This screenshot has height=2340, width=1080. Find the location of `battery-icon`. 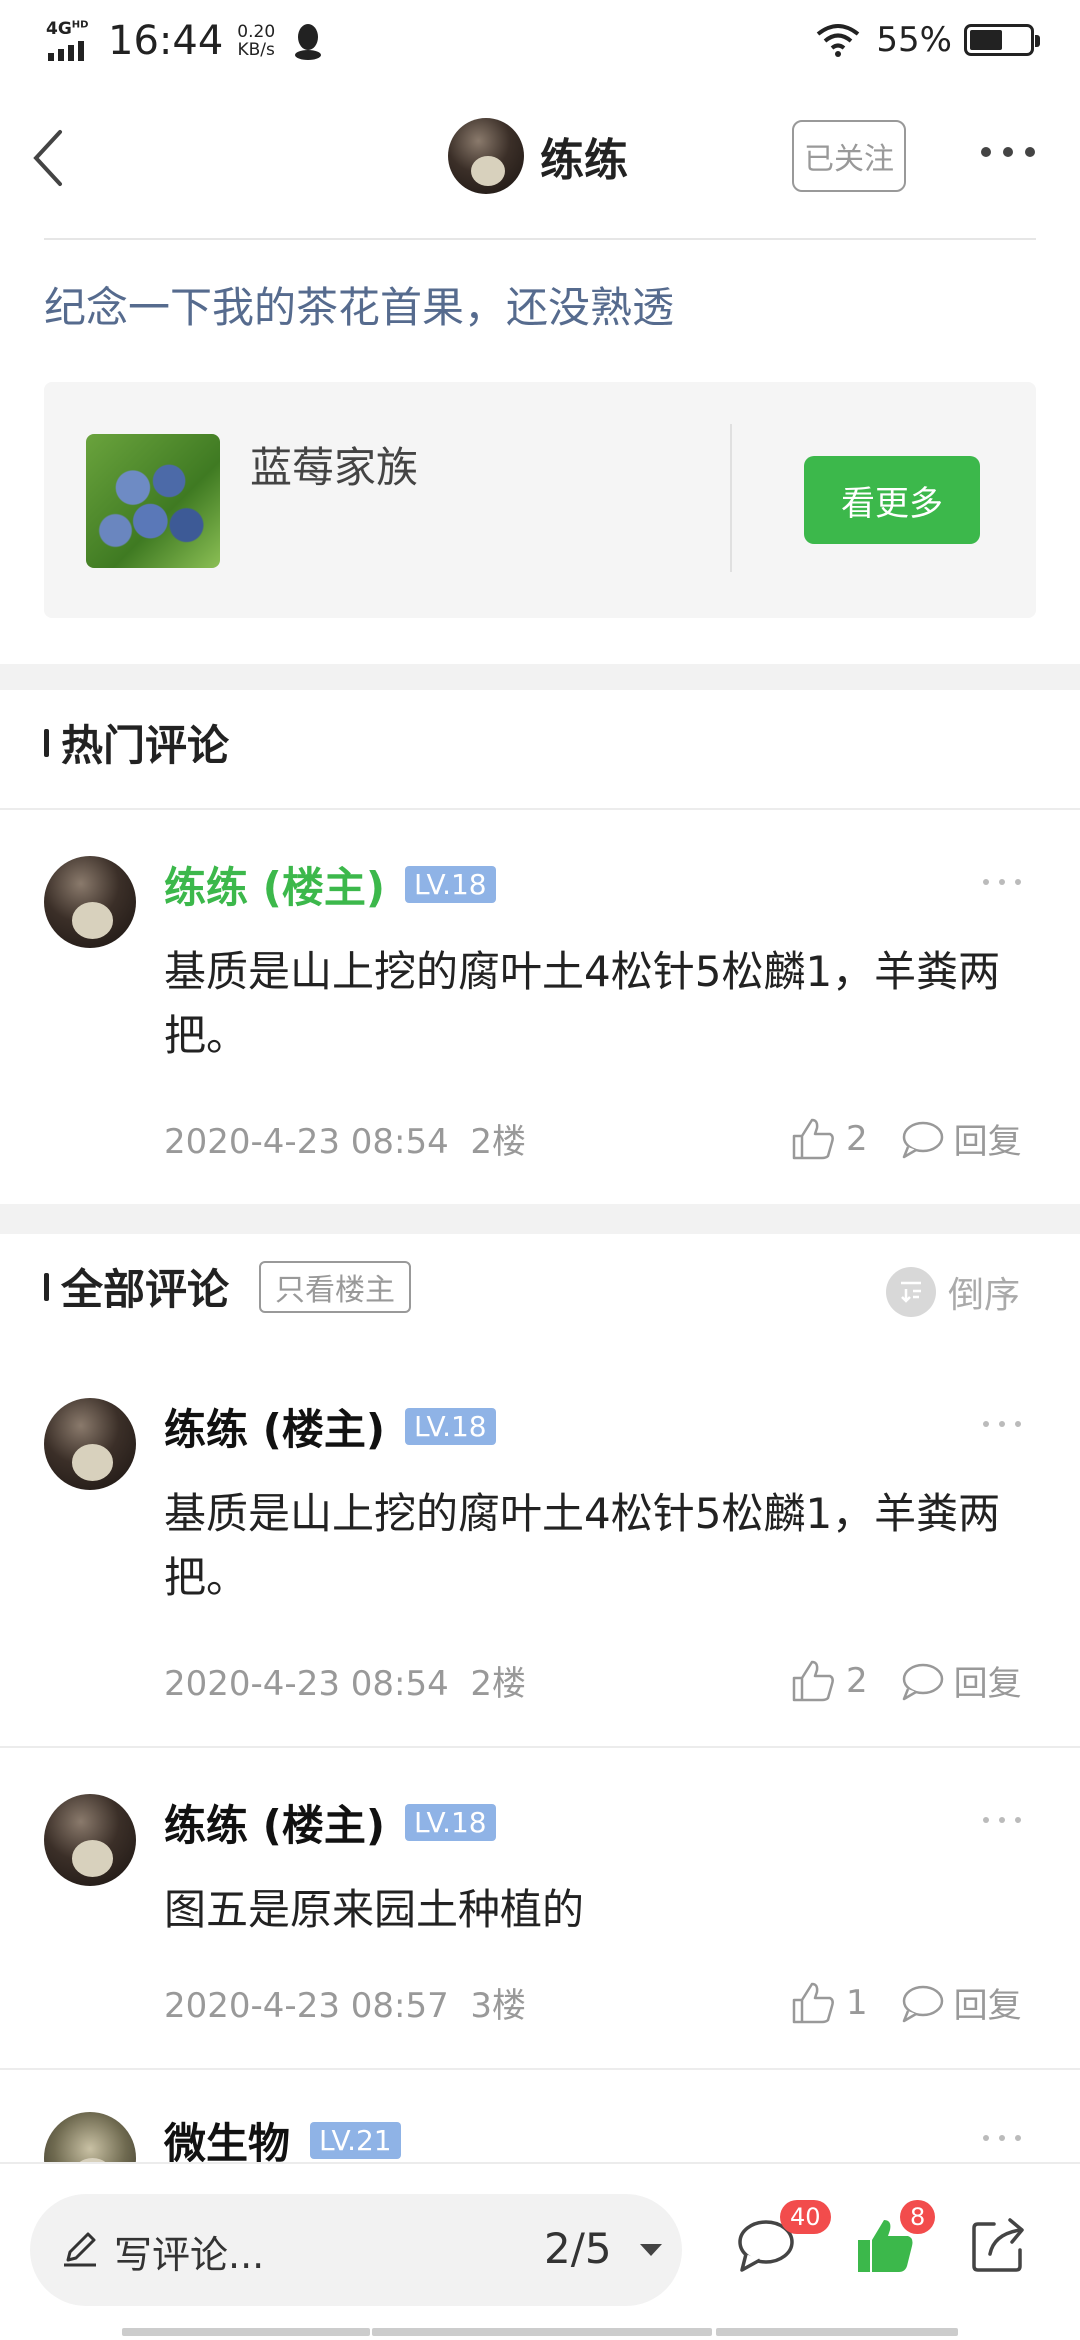

battery-icon is located at coordinates (1002, 40).